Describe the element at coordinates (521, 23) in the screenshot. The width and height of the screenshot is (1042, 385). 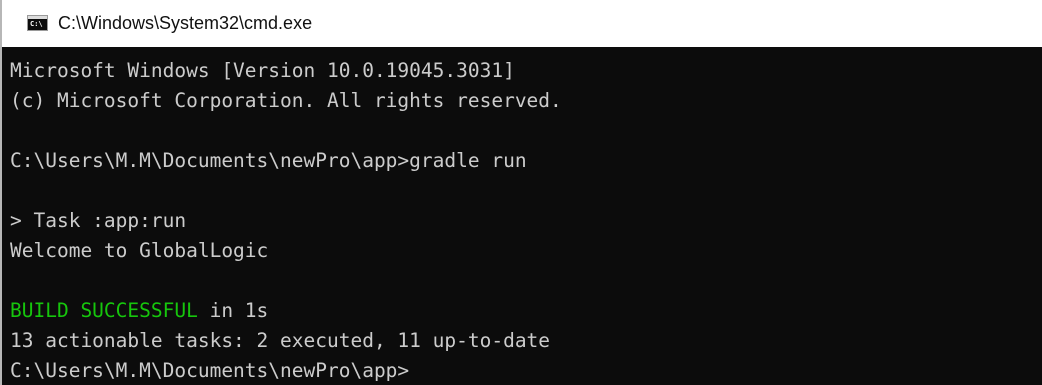
I see `title-bar: C:\ C:\Windows\System32\cmd.exe` at that location.